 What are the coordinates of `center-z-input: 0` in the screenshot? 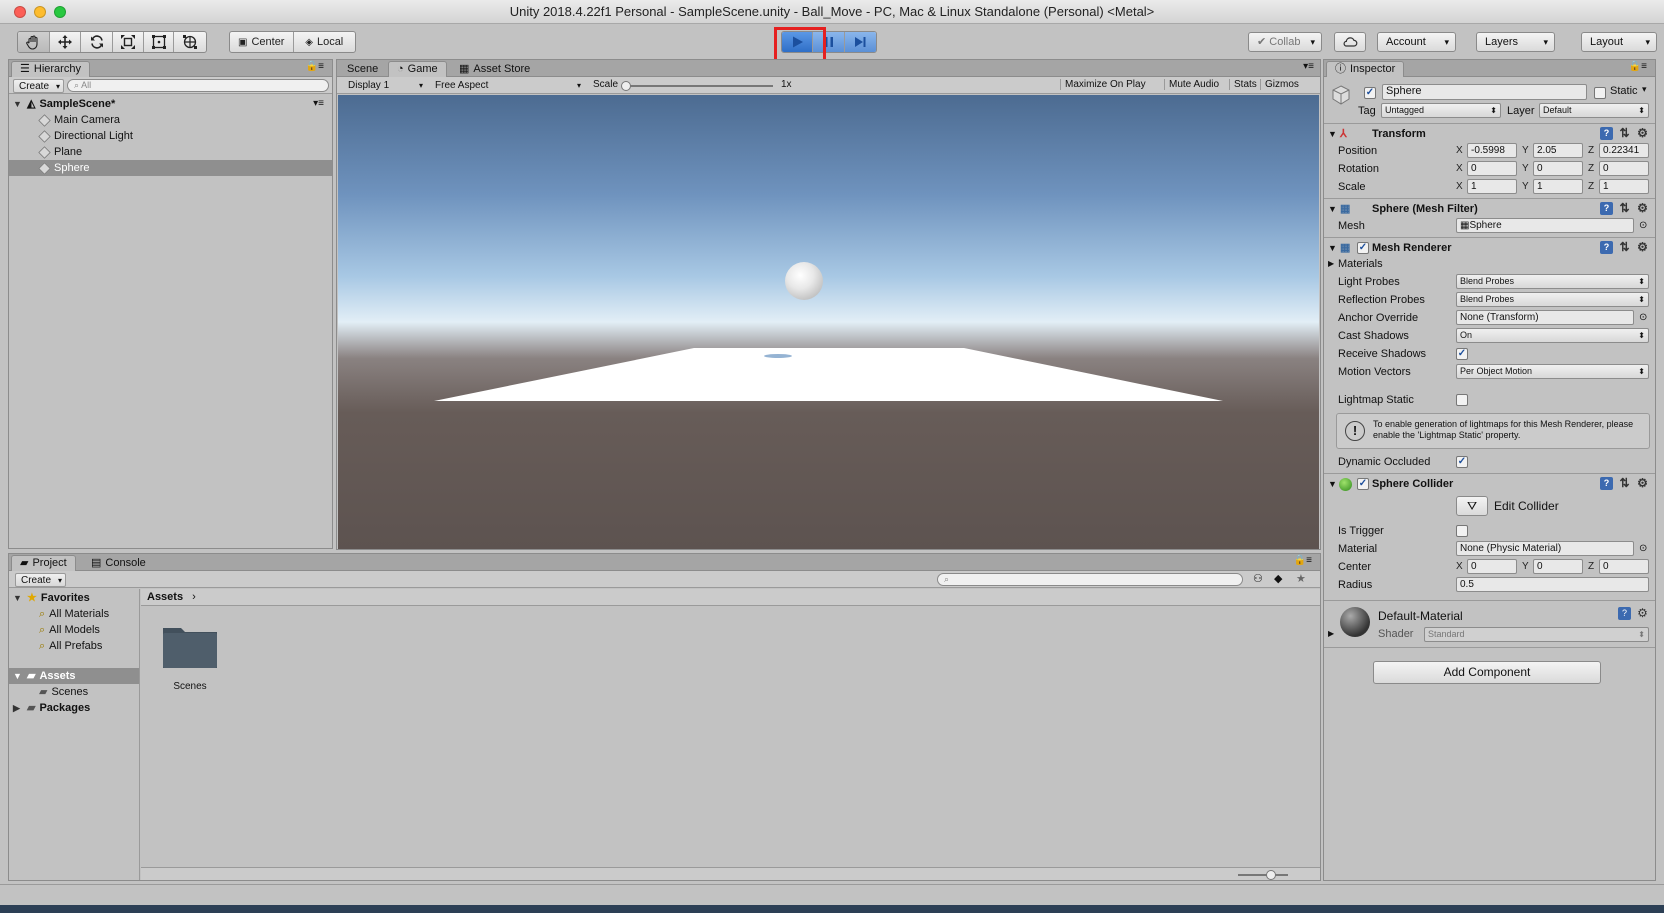 It's located at (1624, 566).